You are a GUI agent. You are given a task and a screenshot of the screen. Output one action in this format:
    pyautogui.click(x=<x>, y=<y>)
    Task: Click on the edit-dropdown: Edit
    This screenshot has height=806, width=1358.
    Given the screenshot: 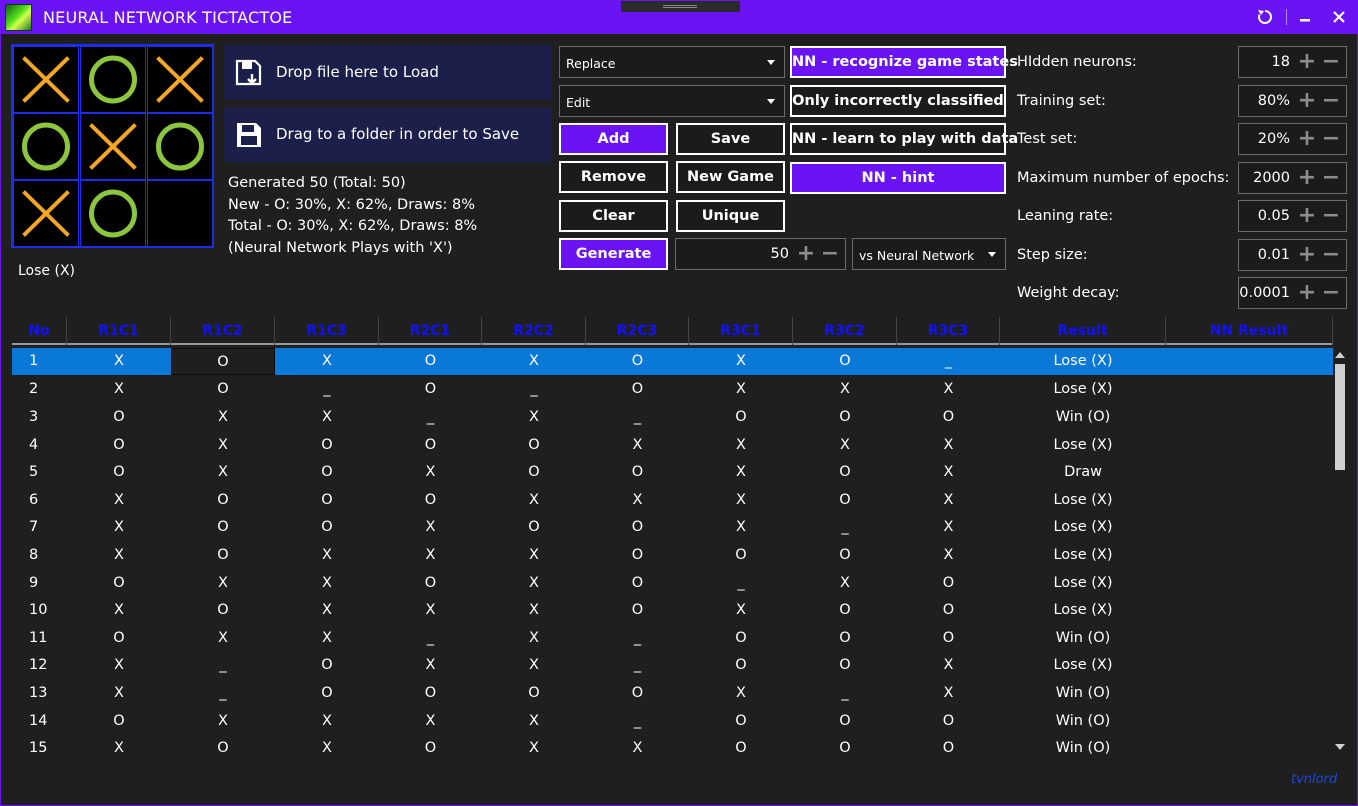 What is the action you would take?
    pyautogui.click(x=672, y=101)
    